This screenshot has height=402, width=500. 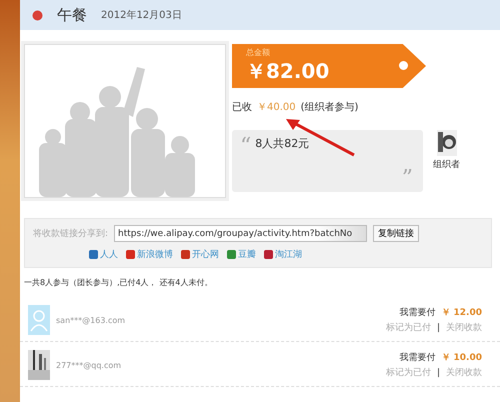 What do you see at coordinates (241, 254) in the screenshot?
I see `share-site-link: 豆瓣` at bounding box center [241, 254].